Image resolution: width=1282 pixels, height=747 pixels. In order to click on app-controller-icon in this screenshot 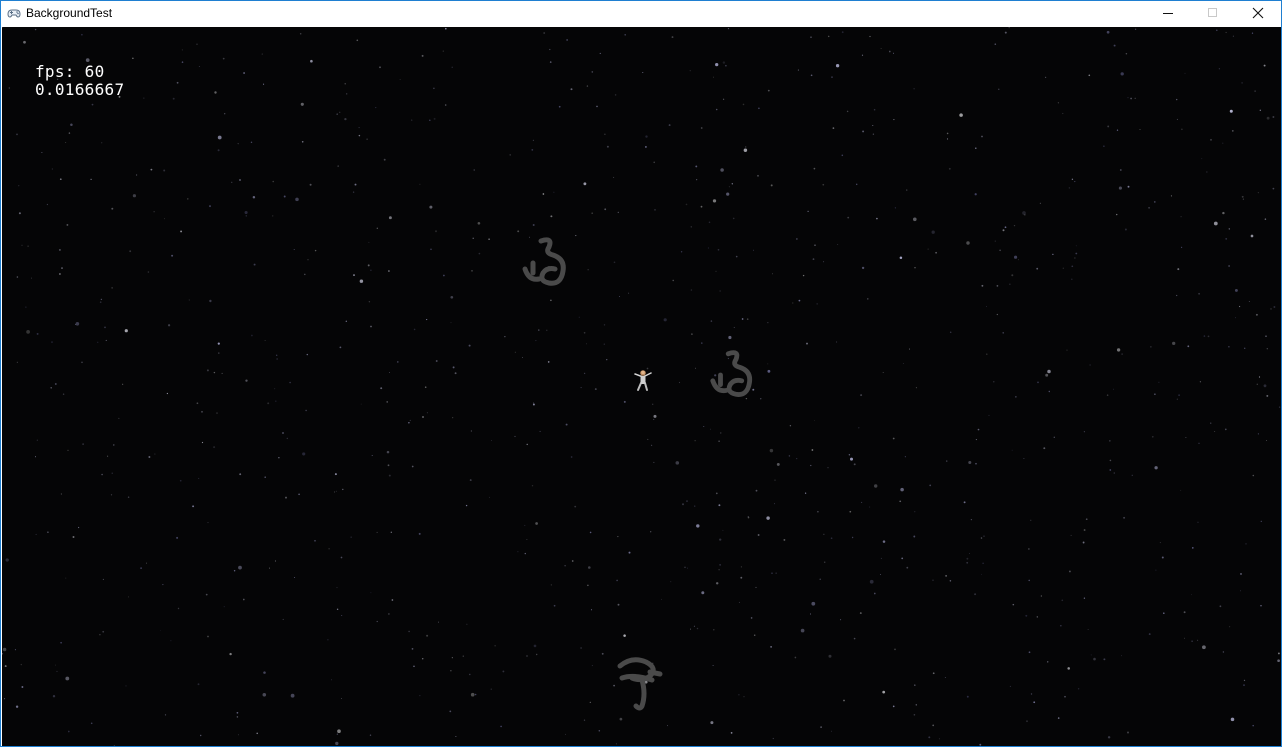, I will do `click(14, 13)`.